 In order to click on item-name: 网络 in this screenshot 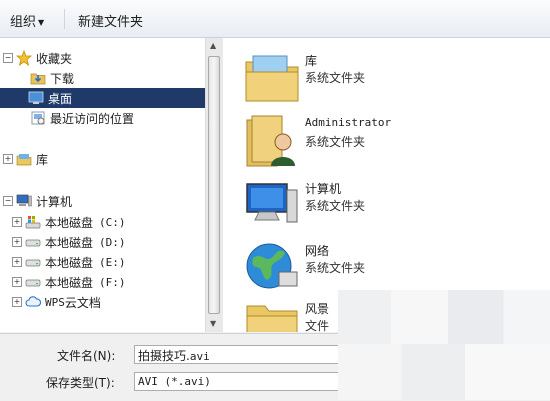, I will do `click(317, 251)`.